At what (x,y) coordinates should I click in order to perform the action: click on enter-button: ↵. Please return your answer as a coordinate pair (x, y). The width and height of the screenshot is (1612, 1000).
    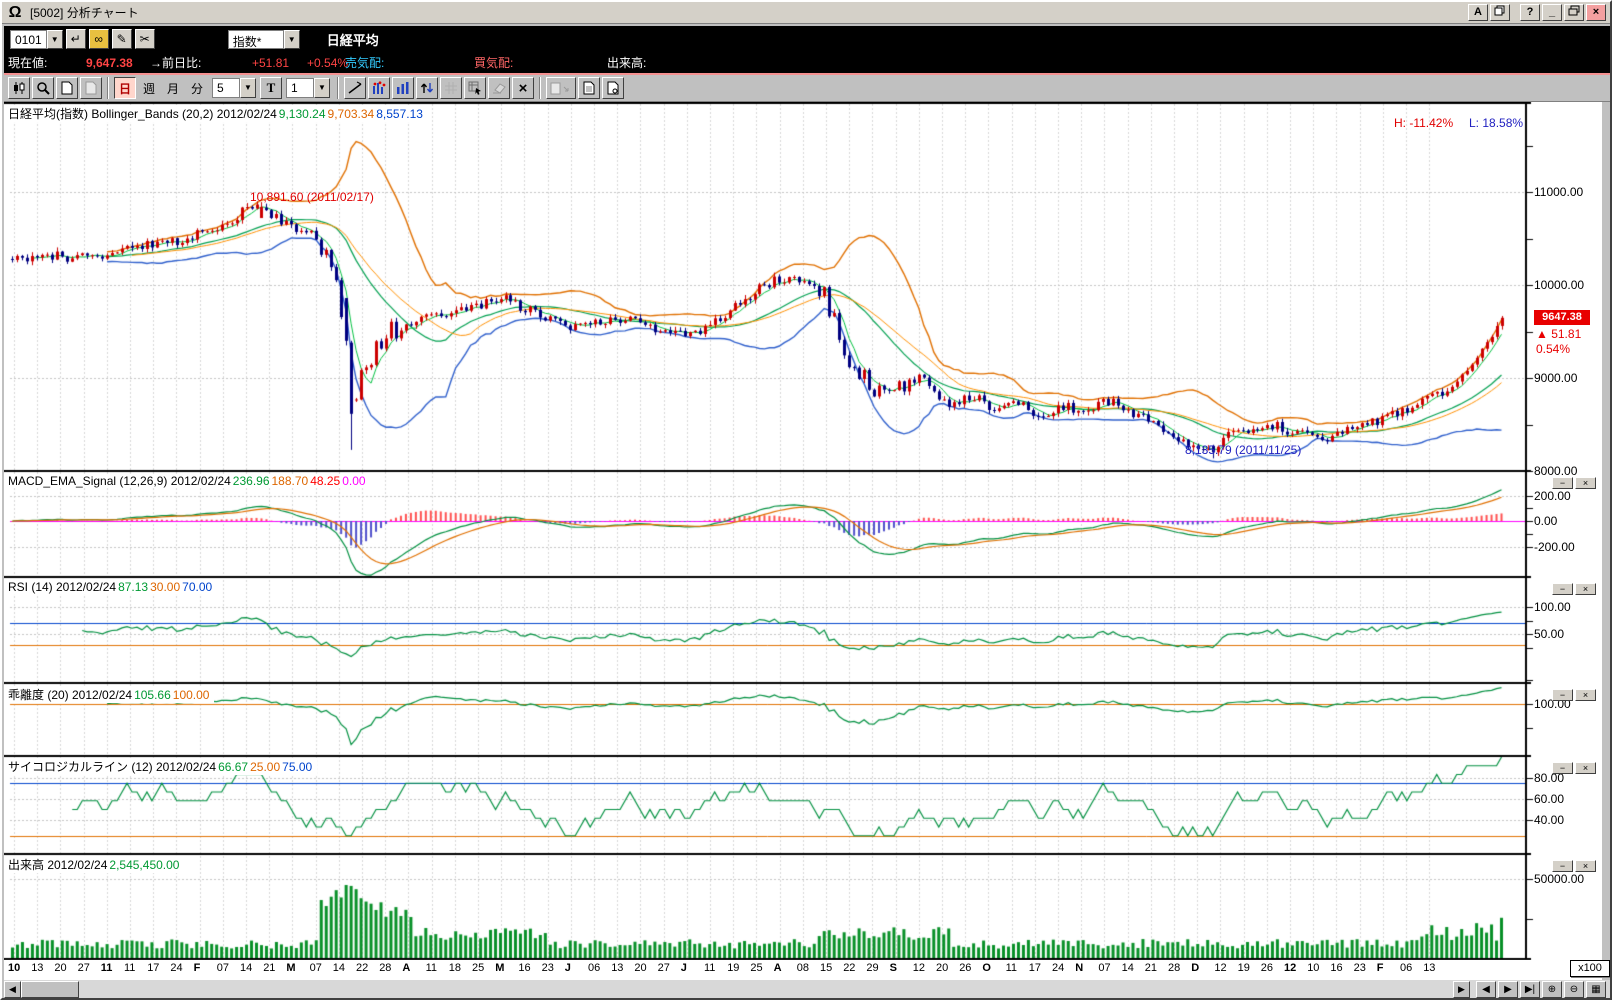
    Looking at the image, I should click on (75, 39).